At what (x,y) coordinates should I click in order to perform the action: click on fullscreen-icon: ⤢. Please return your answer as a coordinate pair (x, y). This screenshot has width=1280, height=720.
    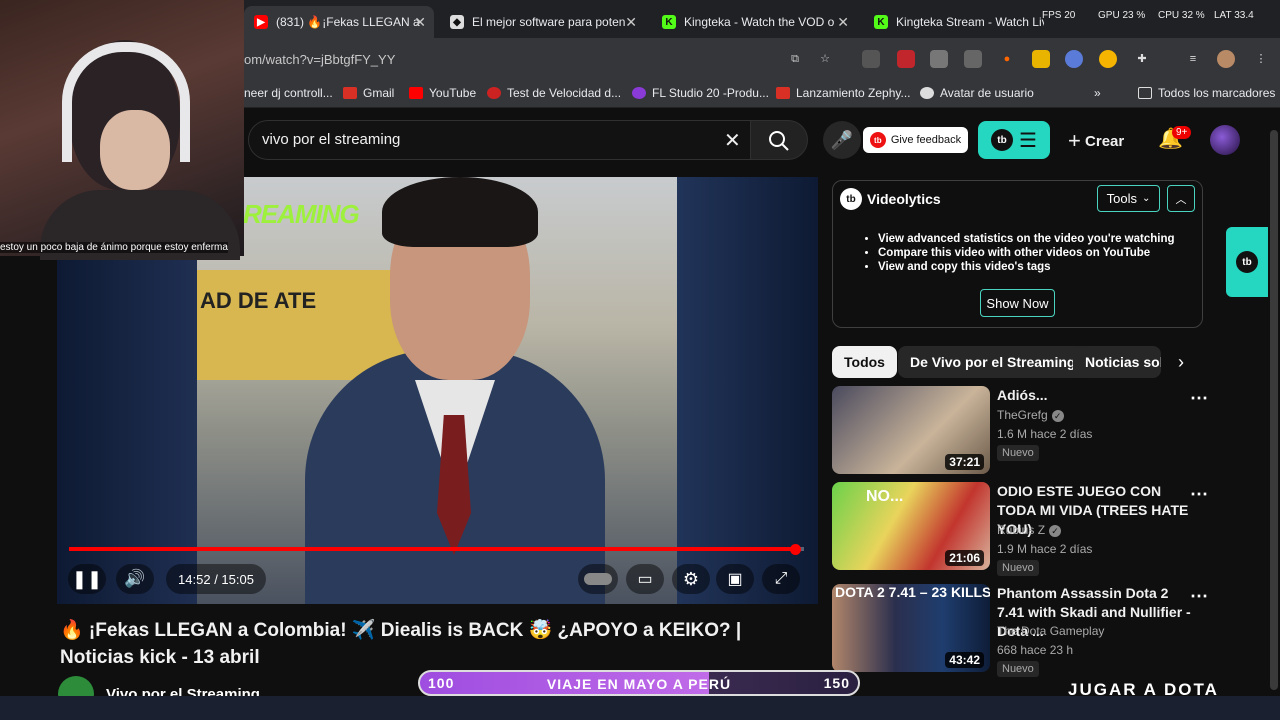
    Looking at the image, I should click on (781, 578).